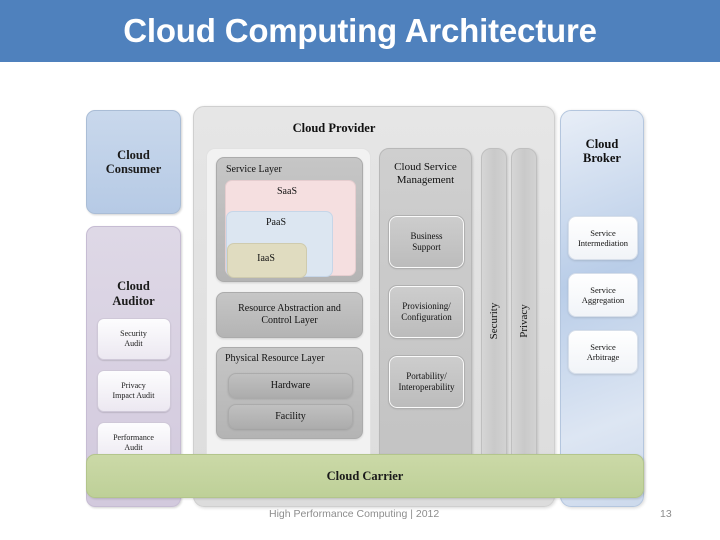 The width and height of the screenshot is (720, 540). Describe the element at coordinates (426, 317) in the screenshot. I see `csm-item-1-line2: Configuration` at that location.